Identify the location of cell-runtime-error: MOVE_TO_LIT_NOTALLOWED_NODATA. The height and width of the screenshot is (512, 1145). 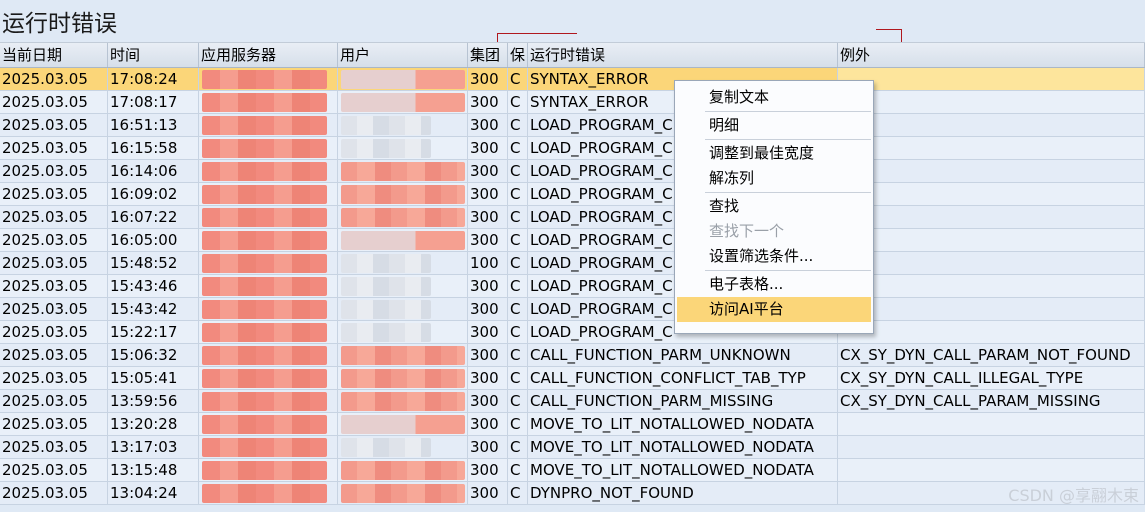
(683, 470).